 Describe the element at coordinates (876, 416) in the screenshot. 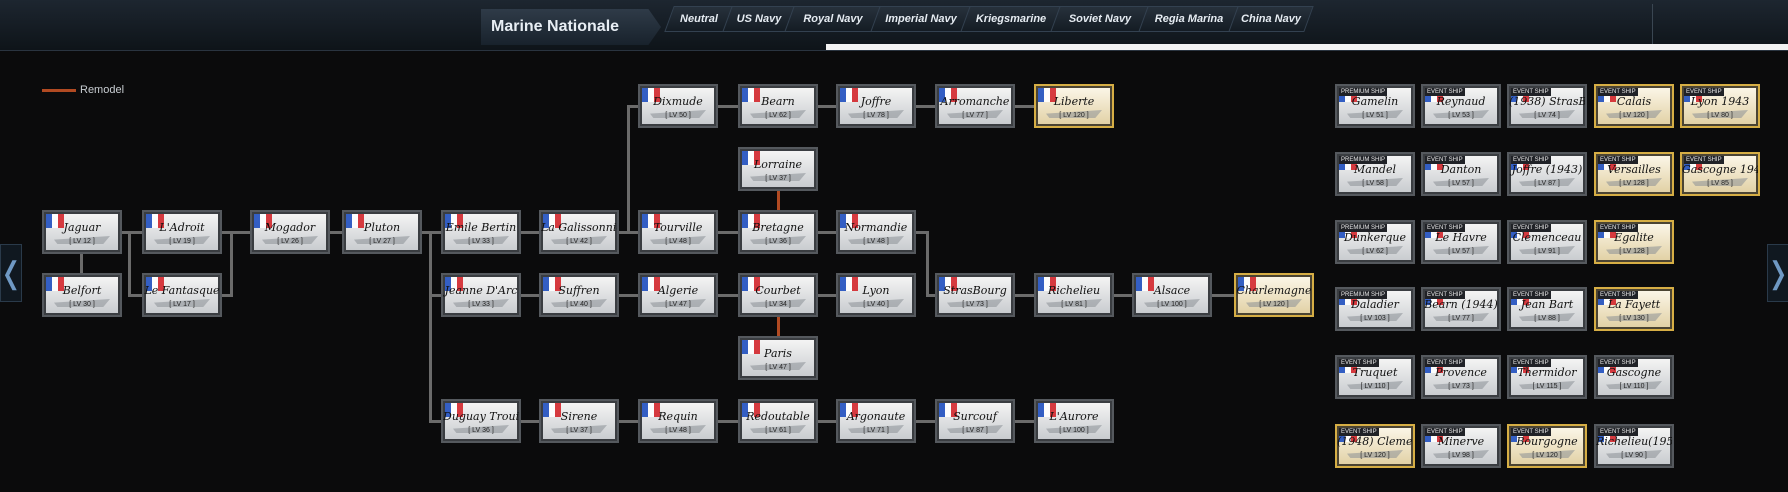

I see `ship-name: Argonaute` at that location.